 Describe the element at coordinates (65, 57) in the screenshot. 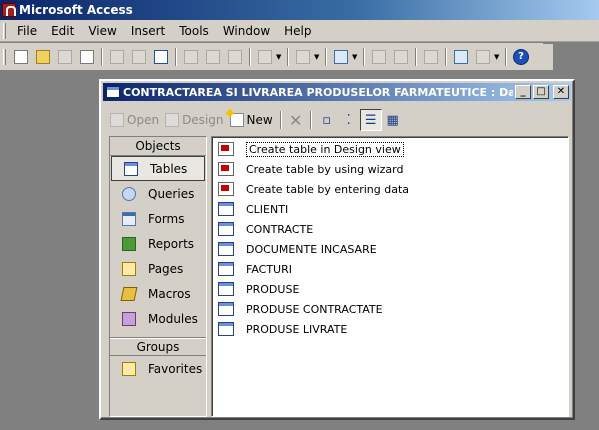

I see `save-icon` at that location.